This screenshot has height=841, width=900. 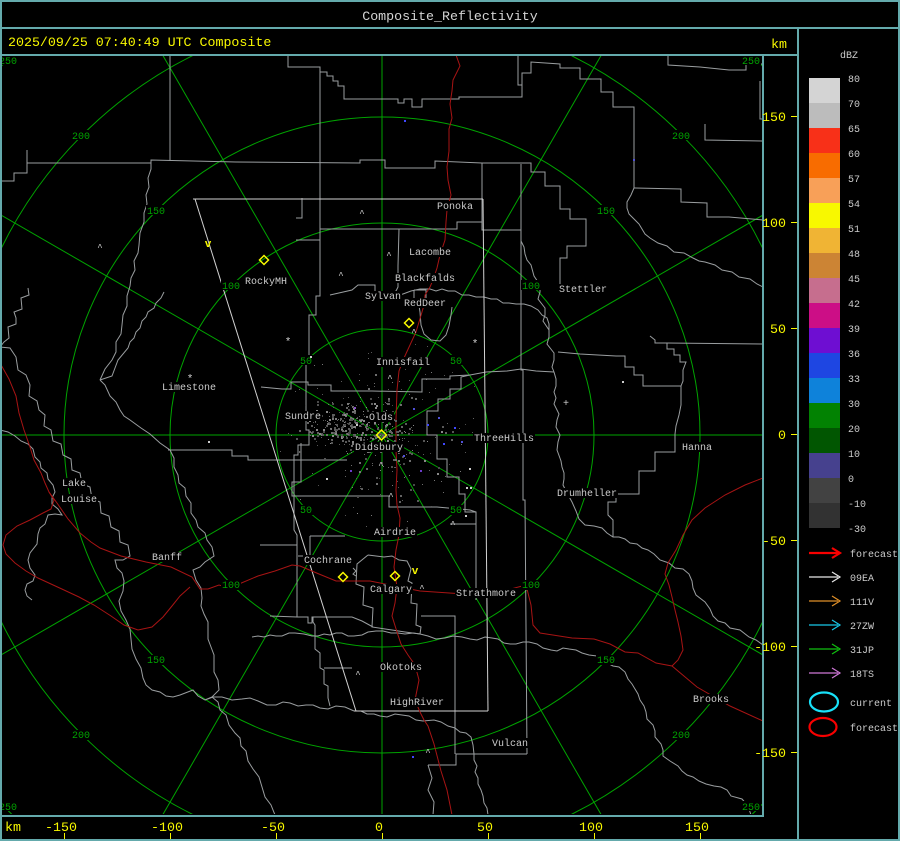 I want to click on svg-text: Composite_Reflectivity, so click(x=450, y=16).